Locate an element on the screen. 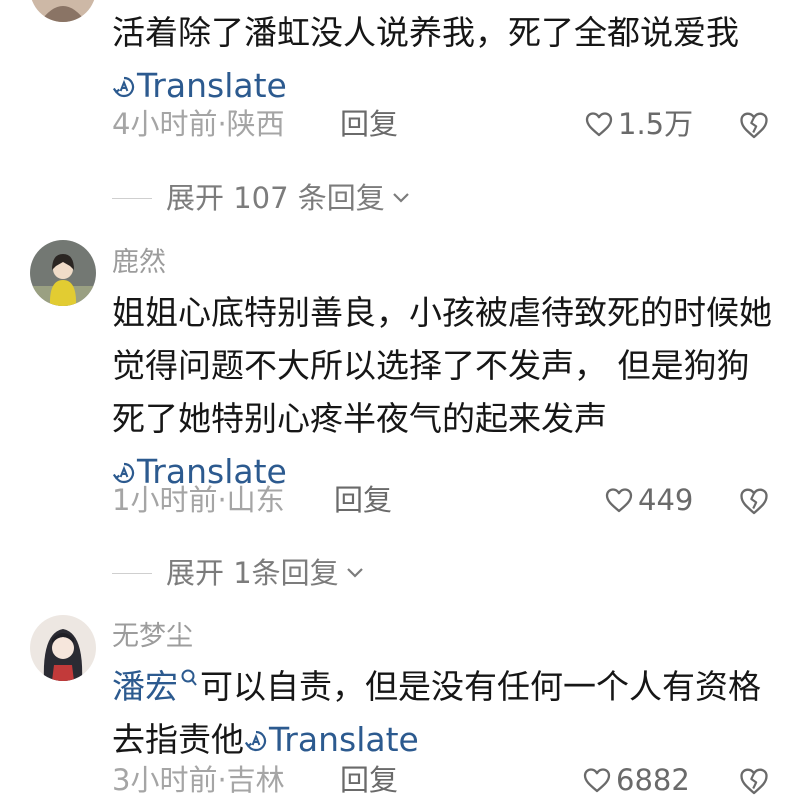 The image size is (800, 808). expand-replies-button: 展开 107 条回复 is located at coordinates (261, 198).